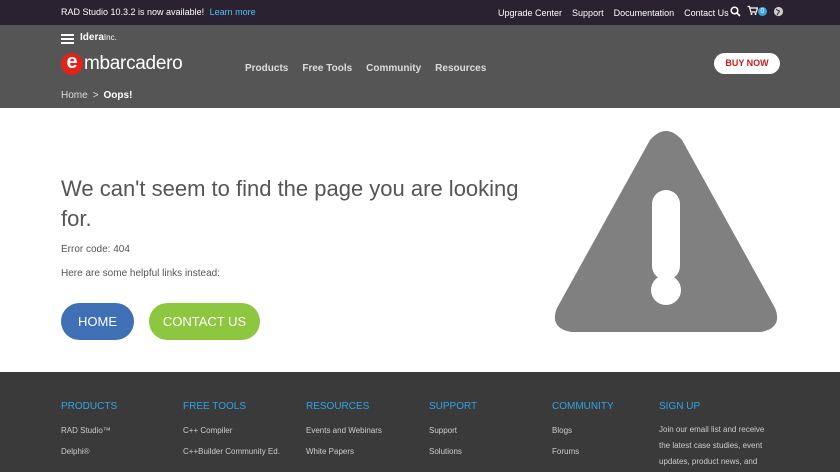 The height and width of the screenshot is (472, 840). I want to click on documentation-link: Documentation, so click(644, 13).